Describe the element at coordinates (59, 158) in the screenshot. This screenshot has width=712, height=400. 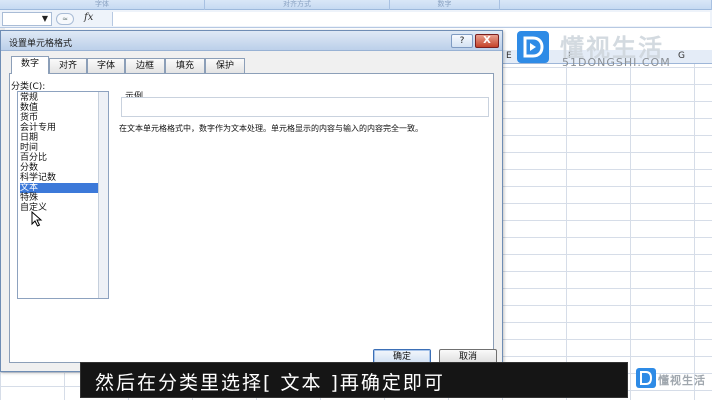
I see `category-item-percentage: 百分比` at that location.